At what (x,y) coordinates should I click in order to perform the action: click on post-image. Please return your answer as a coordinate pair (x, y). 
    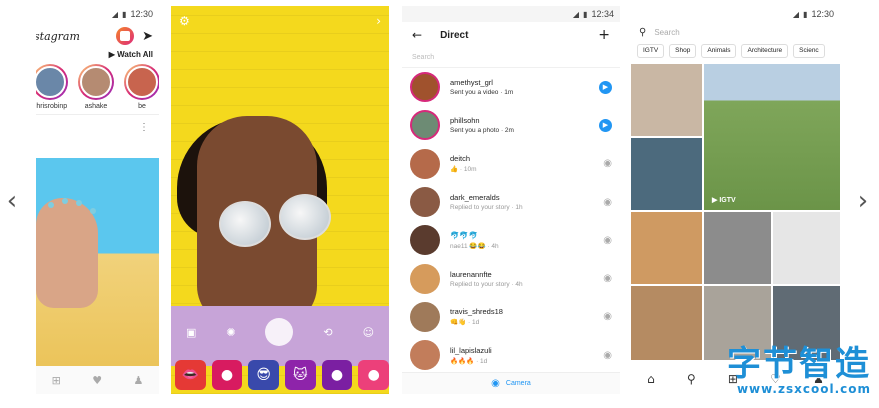
    Looking at the image, I should click on (97, 262).